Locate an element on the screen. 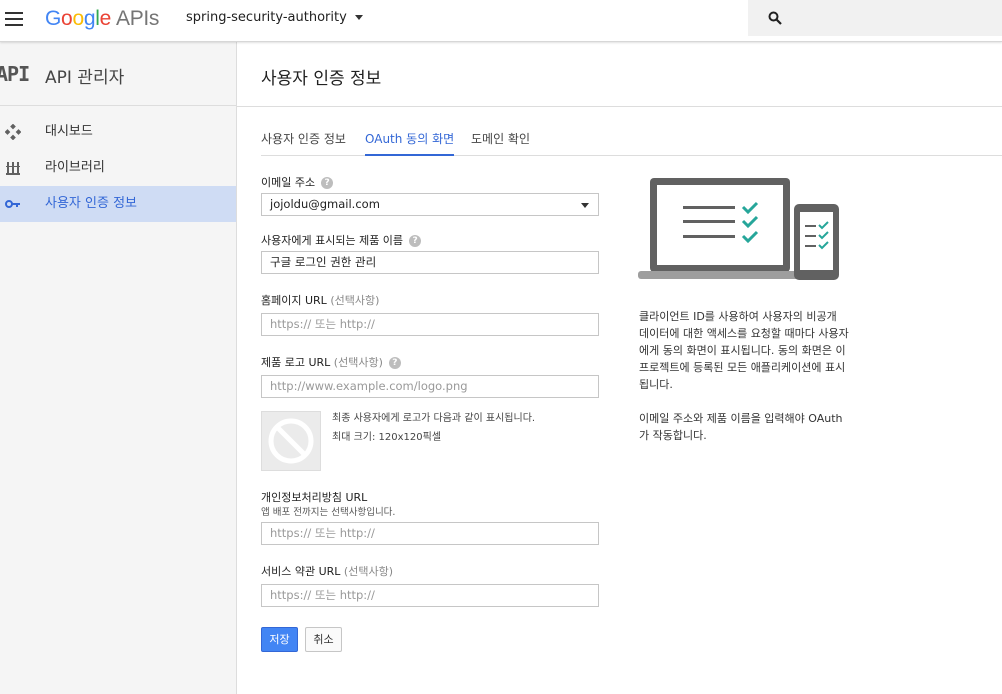 The image size is (1002, 694). logo-preview is located at coordinates (291, 441).